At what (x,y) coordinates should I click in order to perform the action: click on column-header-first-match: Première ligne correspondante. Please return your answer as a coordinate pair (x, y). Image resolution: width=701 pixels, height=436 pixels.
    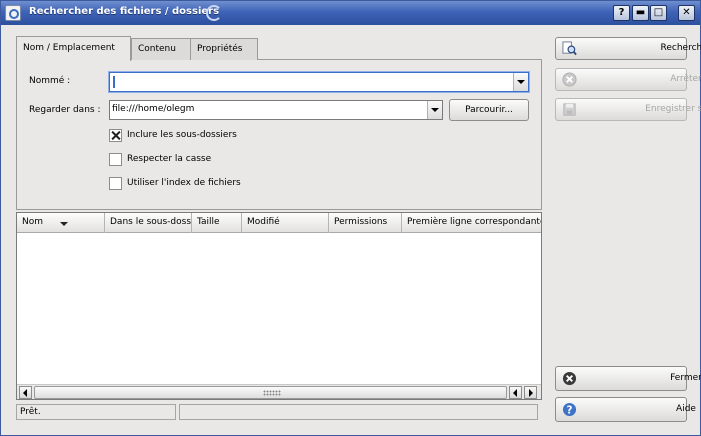
    Looking at the image, I should click on (471, 223).